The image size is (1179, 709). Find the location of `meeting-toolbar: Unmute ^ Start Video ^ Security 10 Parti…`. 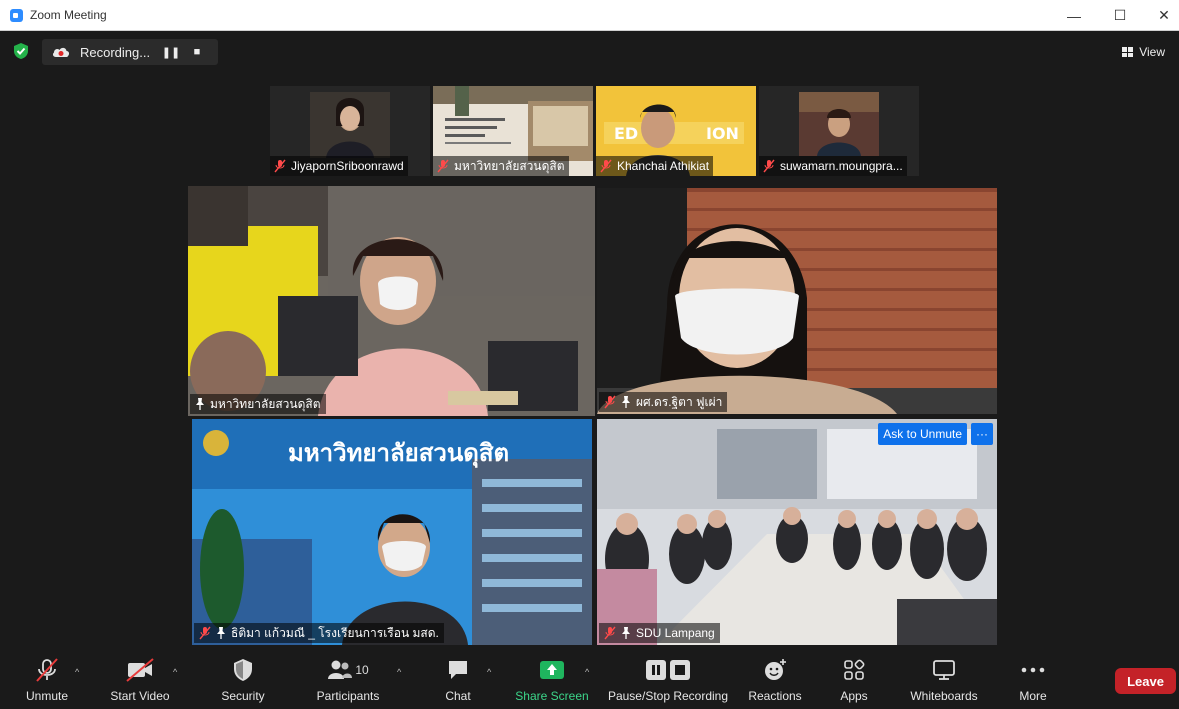

meeting-toolbar: Unmute ^ Start Video ^ Security 10 Parti… is located at coordinates (589, 680).